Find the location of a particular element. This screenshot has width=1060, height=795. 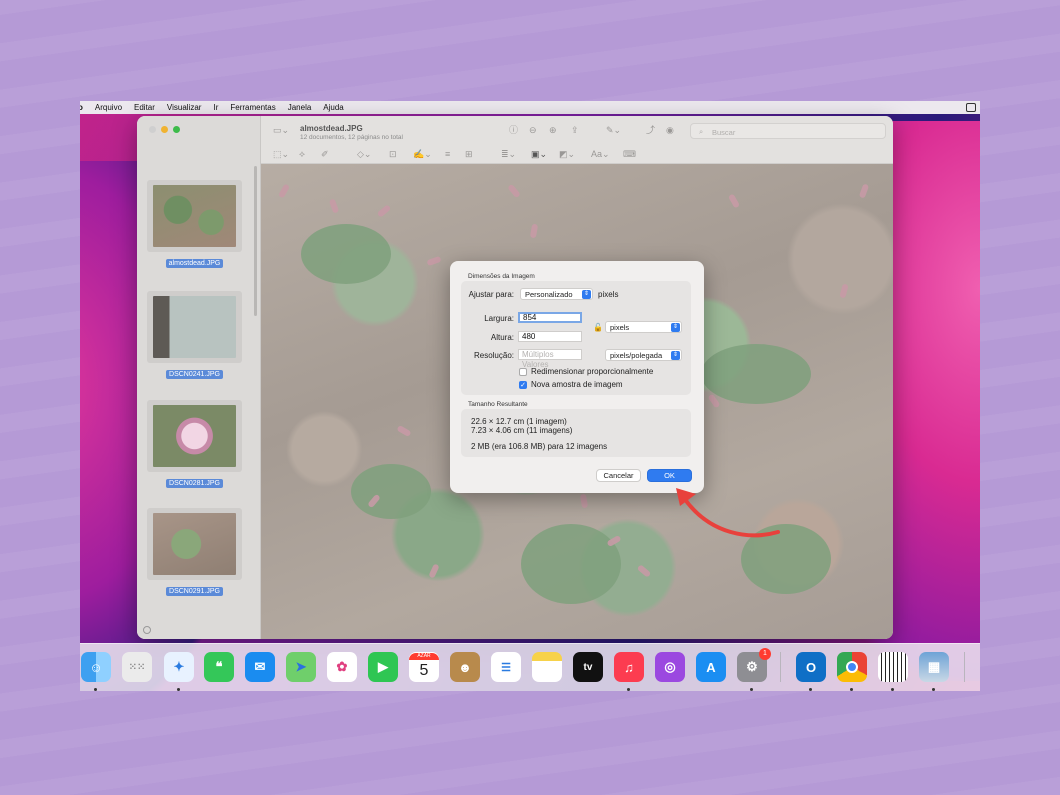

chrome-icon is located at coordinates (852, 667).